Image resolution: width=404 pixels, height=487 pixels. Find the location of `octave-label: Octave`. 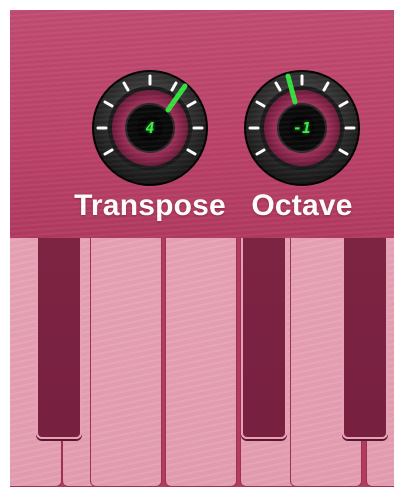

octave-label: Octave is located at coordinates (302, 205).